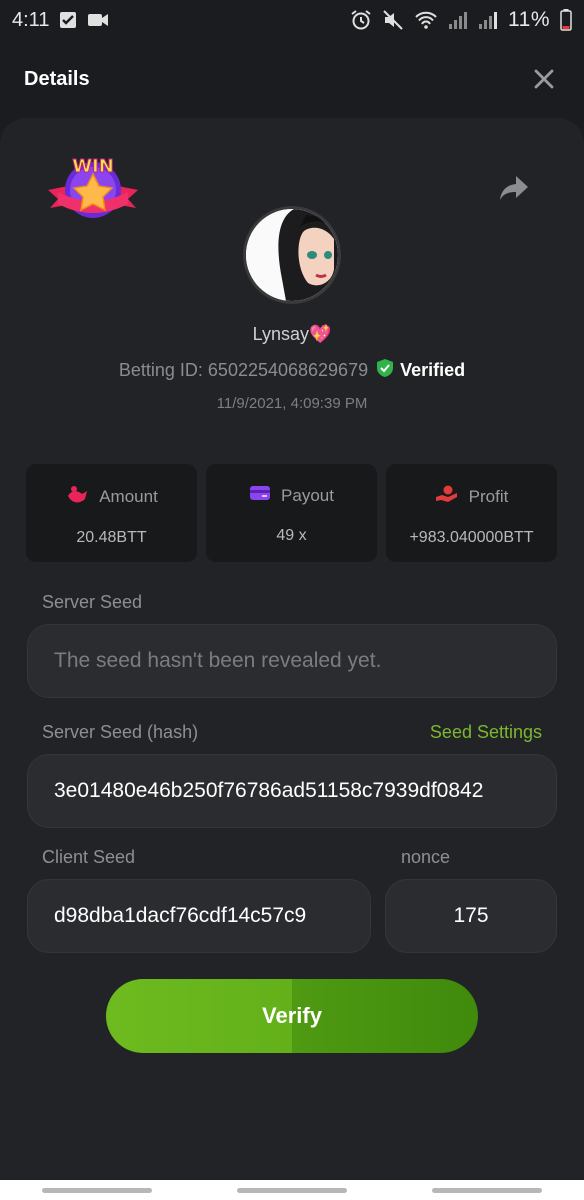  Describe the element at coordinates (486, 732) in the screenshot. I see `seed-settings-link: Seed Settings` at that location.